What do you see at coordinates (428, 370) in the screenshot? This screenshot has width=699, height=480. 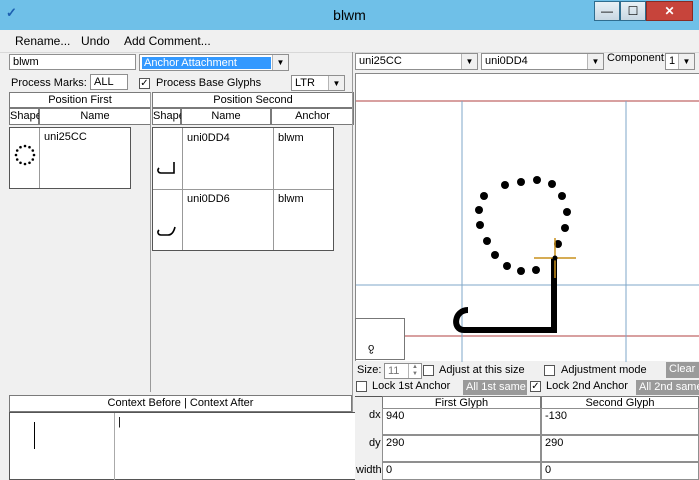 I see `adjust-size-checkbox` at bounding box center [428, 370].